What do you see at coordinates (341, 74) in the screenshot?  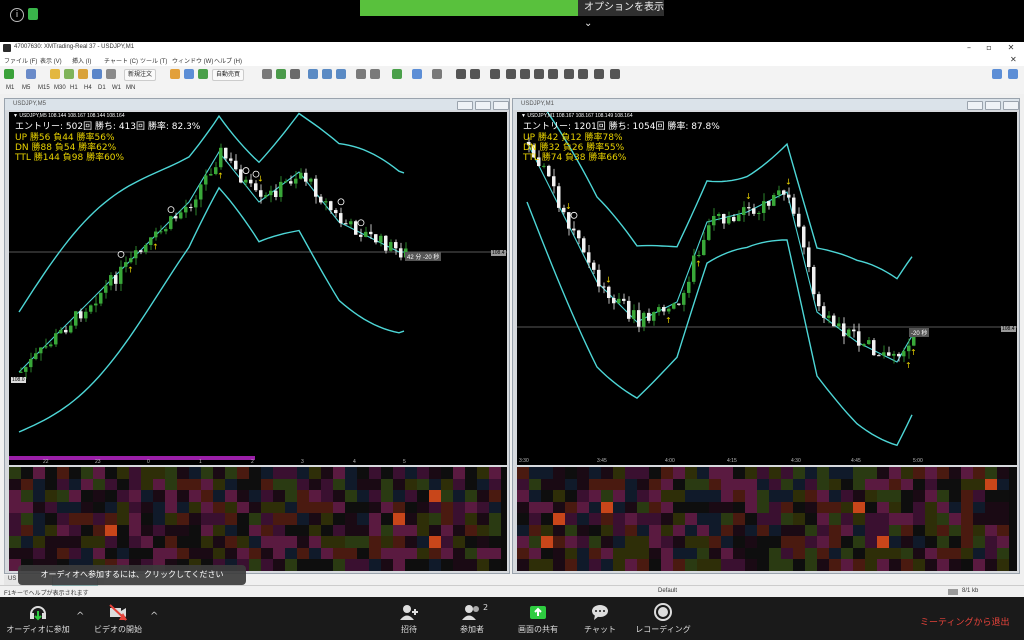 I see `tile-windows-icon` at bounding box center [341, 74].